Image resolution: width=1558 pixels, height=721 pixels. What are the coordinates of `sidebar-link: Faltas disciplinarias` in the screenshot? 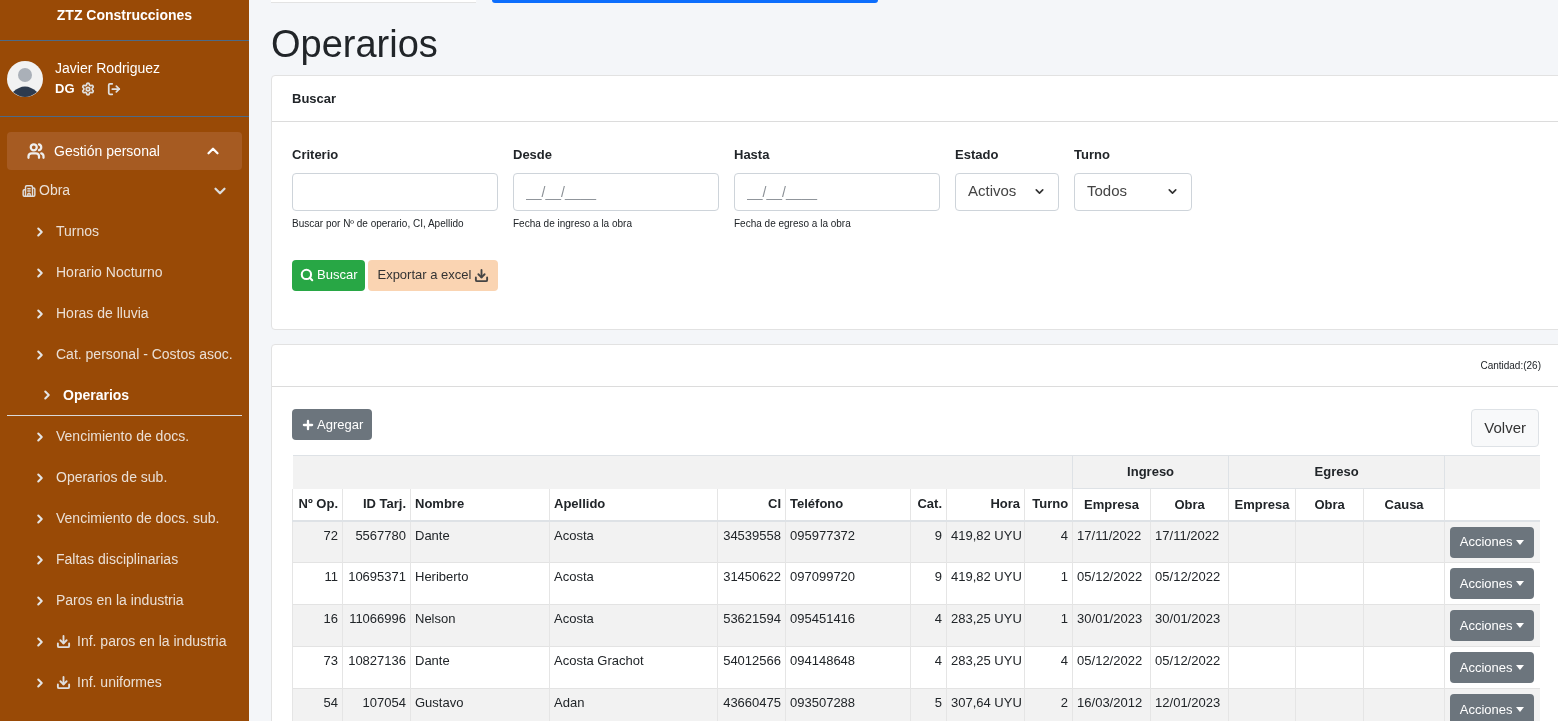 It's located at (117, 559).